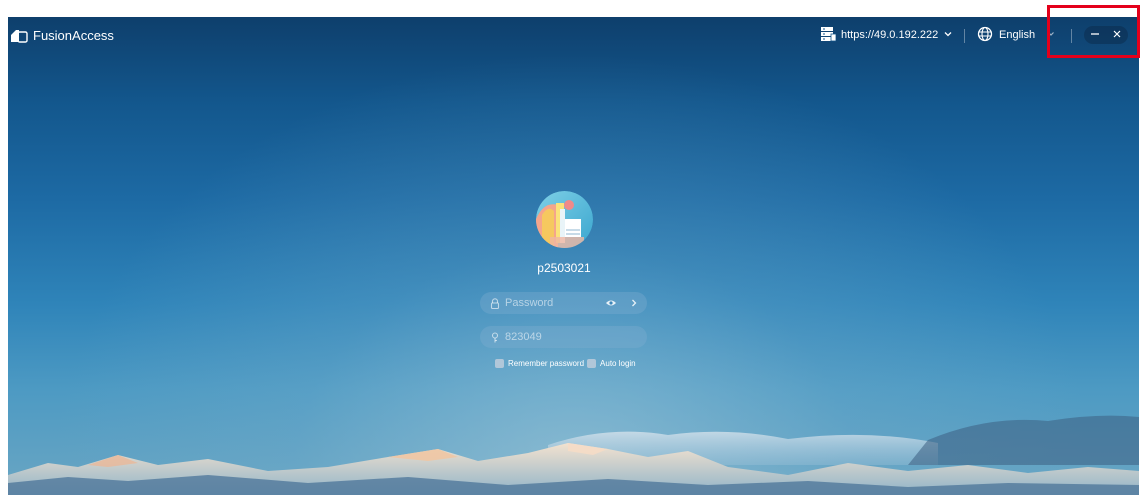 The width and height of the screenshot is (1143, 495). I want to click on auto-login-option: Auto login, so click(611, 363).